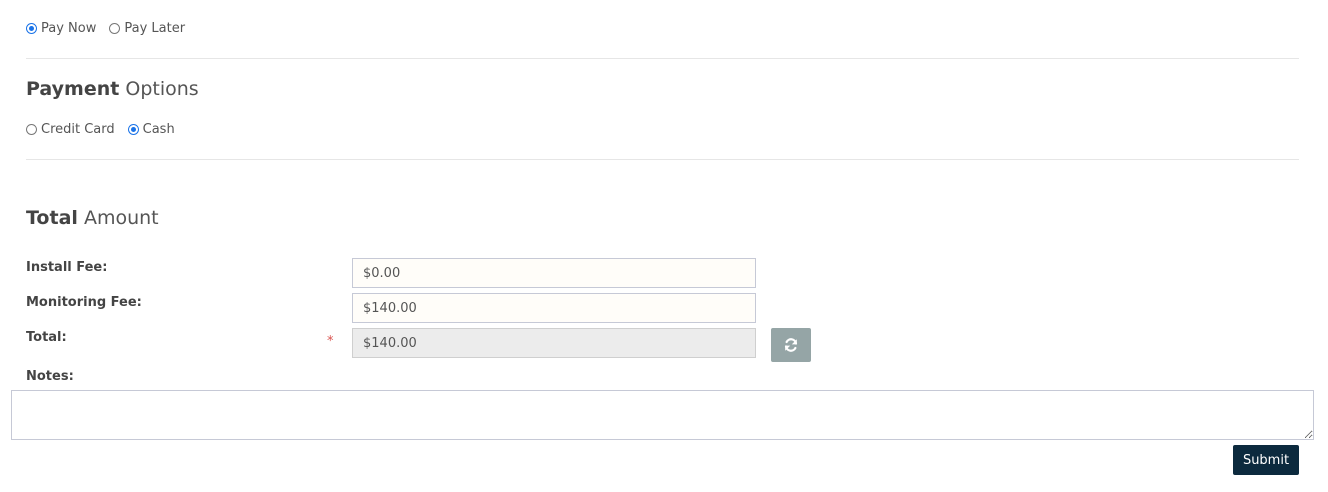 The image size is (1328, 492). Describe the element at coordinates (554, 273) in the screenshot. I see `install-fee-input` at that location.